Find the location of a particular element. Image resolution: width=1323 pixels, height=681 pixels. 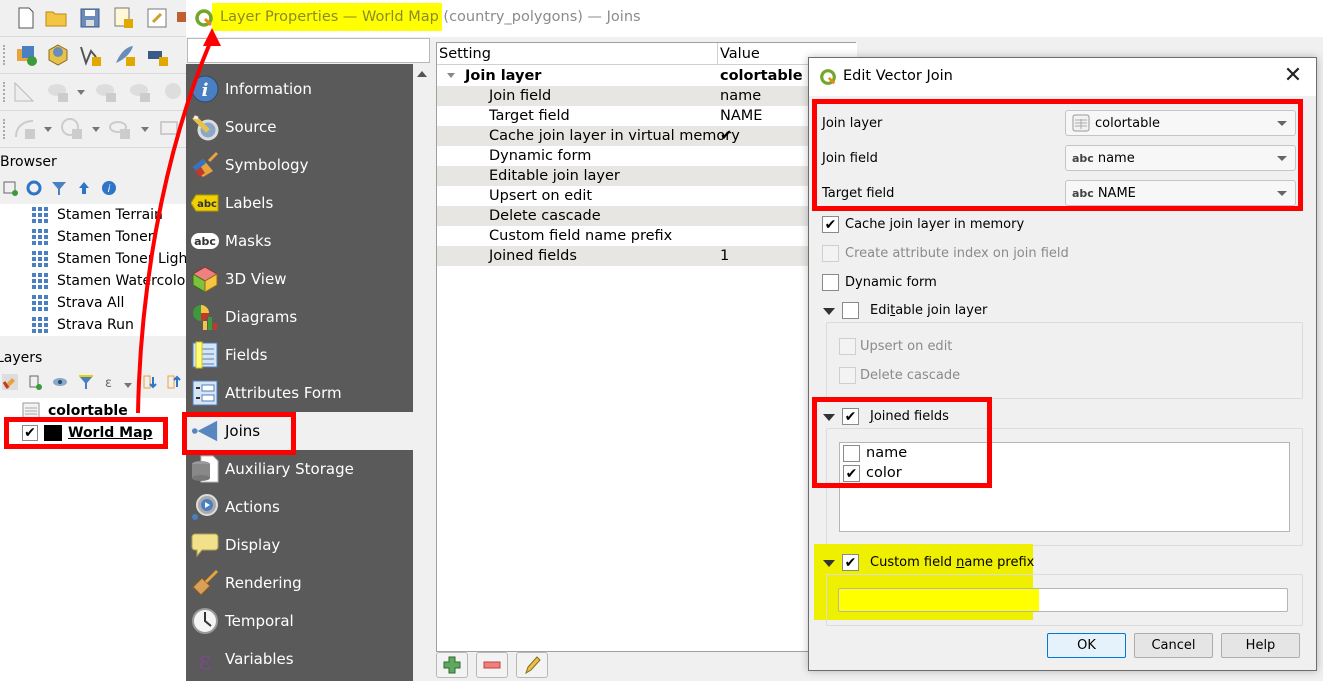

sidebar-item-labels: abc Labels is located at coordinates (299, 203).